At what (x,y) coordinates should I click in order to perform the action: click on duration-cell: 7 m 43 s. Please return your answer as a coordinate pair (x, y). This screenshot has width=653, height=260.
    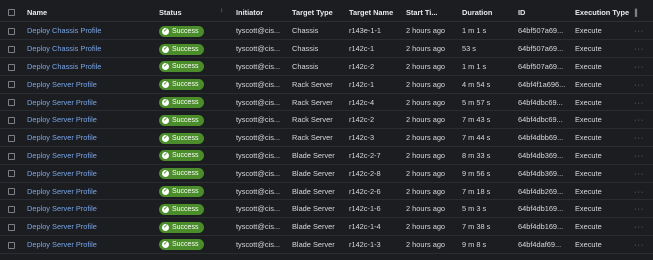
    Looking at the image, I should click on (476, 120).